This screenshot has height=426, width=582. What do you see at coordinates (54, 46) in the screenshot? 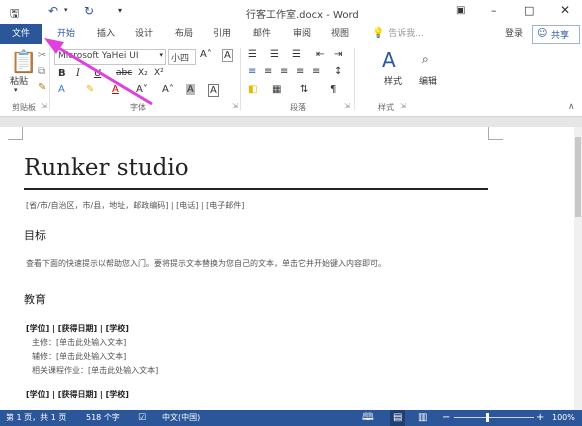
I see `arrow-head` at bounding box center [54, 46].